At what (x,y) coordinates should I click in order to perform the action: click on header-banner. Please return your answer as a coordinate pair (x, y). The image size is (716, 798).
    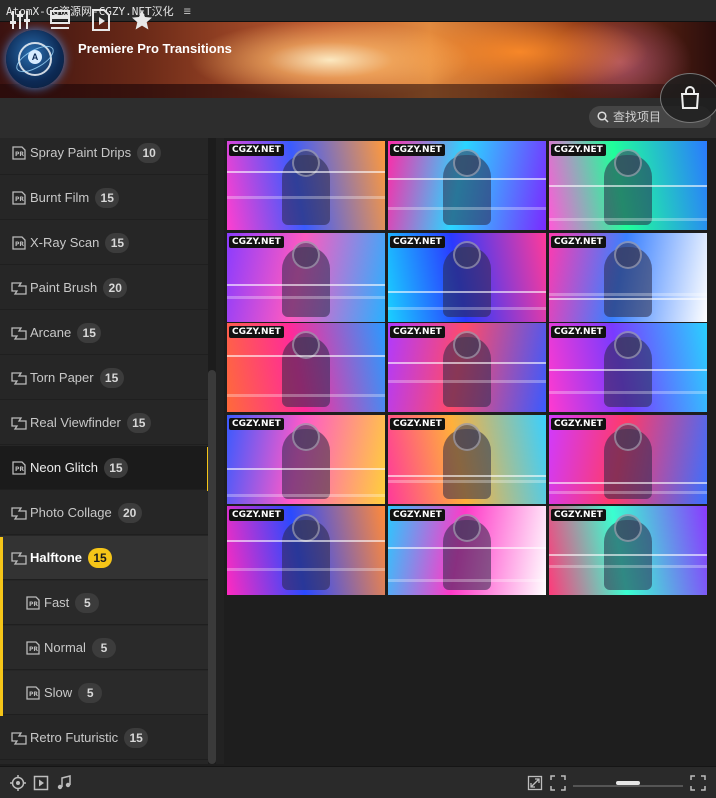
    Looking at the image, I should click on (358, 60).